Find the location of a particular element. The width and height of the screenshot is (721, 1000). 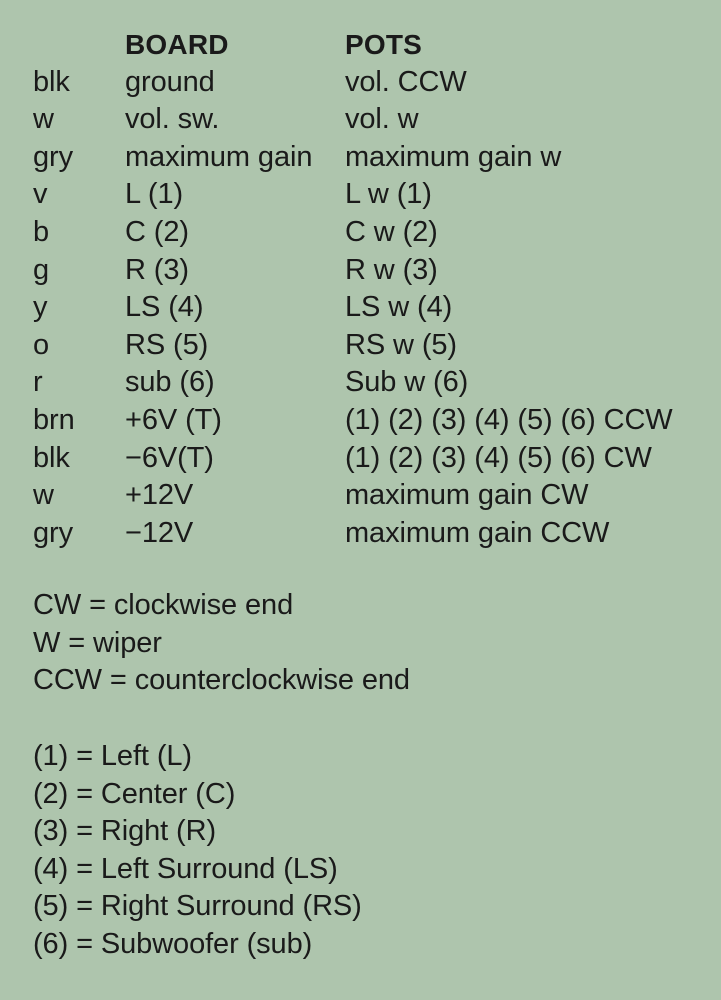

board-label: RS (5) is located at coordinates (167, 344).